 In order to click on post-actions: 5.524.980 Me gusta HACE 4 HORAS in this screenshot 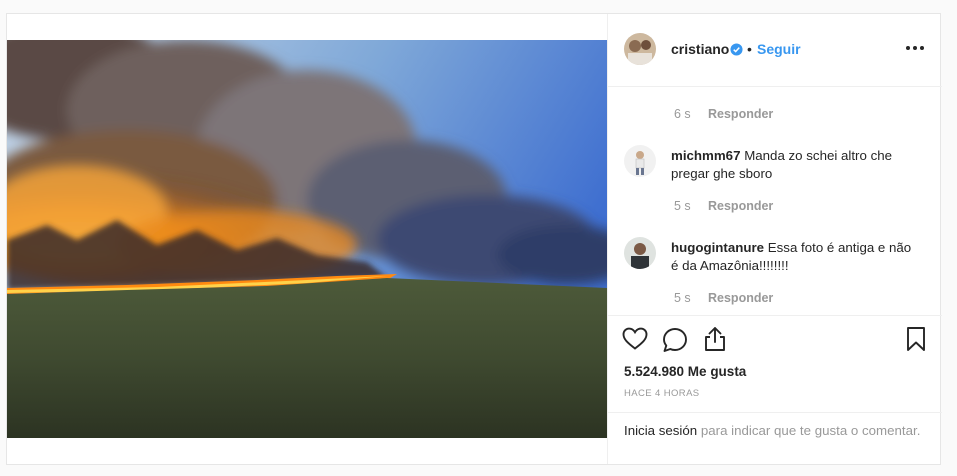, I will do `click(775, 369)`.